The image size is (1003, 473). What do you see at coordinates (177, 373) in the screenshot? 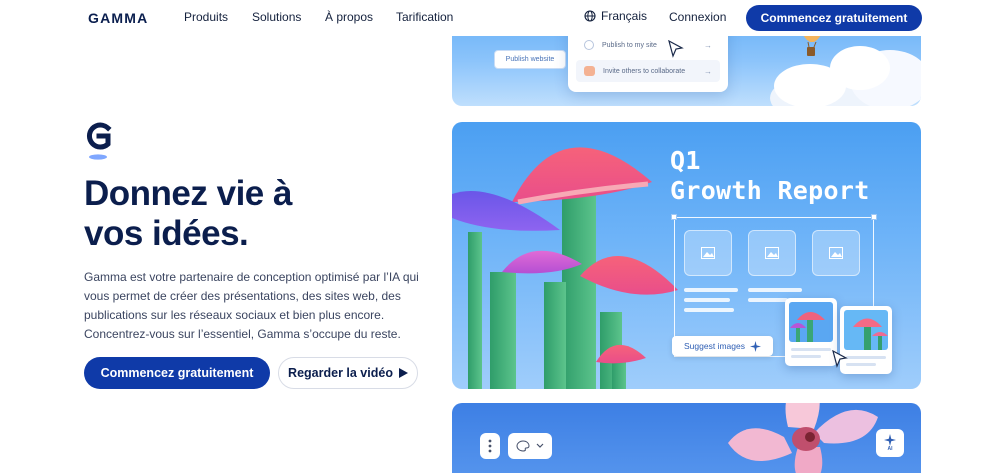
I see `start-free-button: Commencez gratuitement` at bounding box center [177, 373].